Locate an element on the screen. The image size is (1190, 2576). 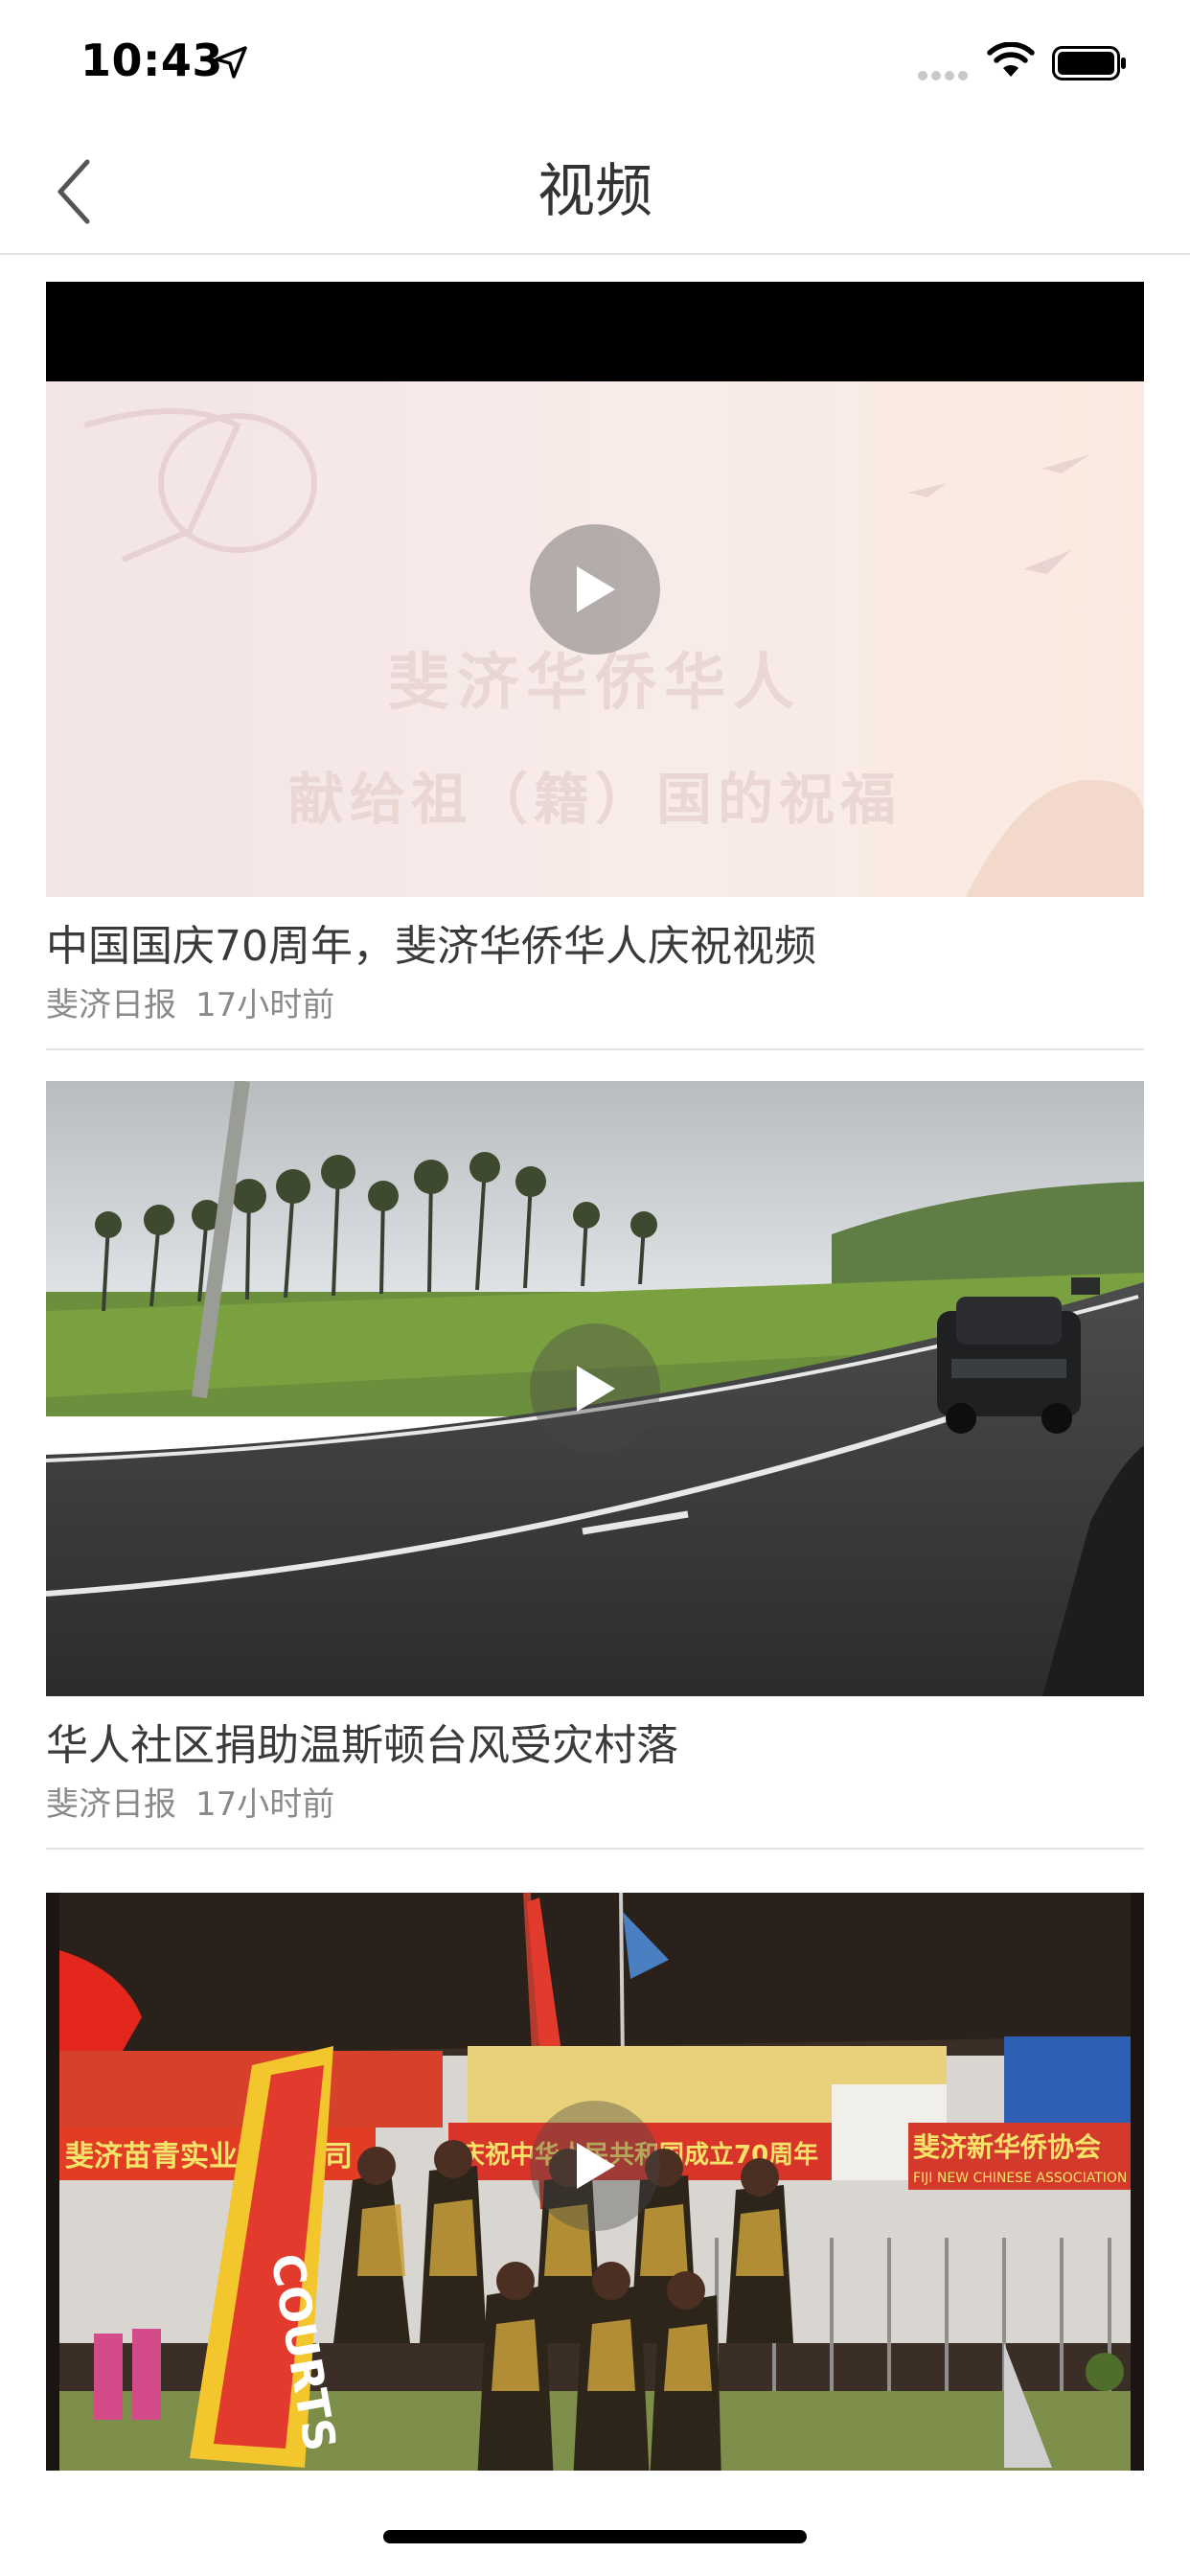
video-title: 华人社区捐助温斯顿台风受灾村落 is located at coordinates (595, 1746).